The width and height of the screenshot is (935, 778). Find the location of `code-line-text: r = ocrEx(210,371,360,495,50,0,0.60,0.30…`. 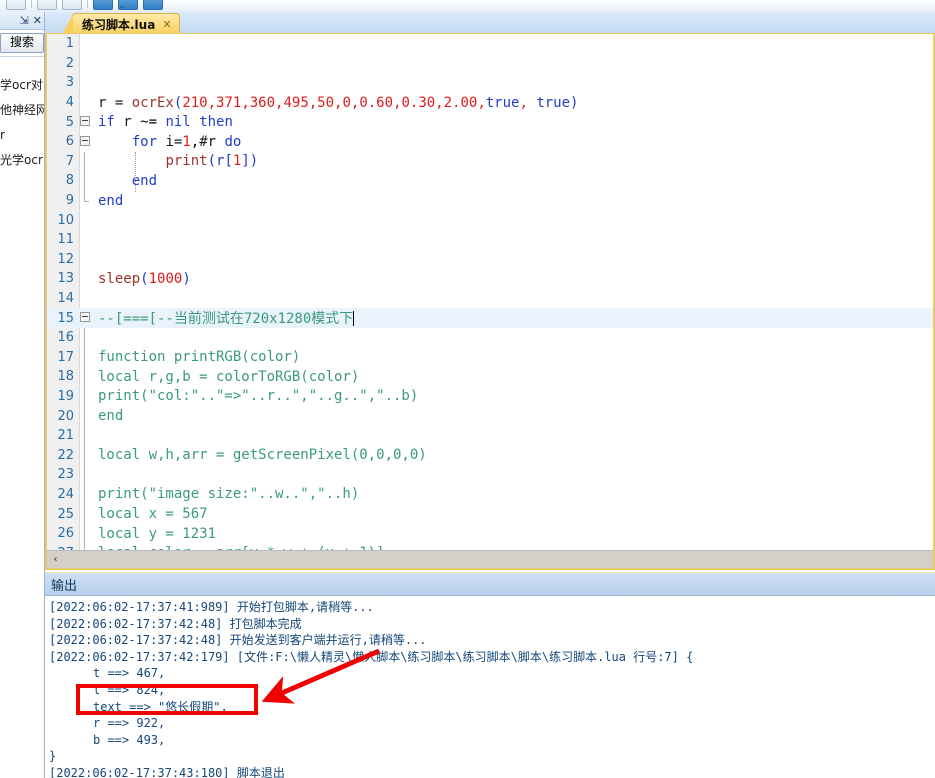

code-line-text: r = ocrEx(210,371,360,495,50,0,0.60,0.30… is located at coordinates (338, 102).